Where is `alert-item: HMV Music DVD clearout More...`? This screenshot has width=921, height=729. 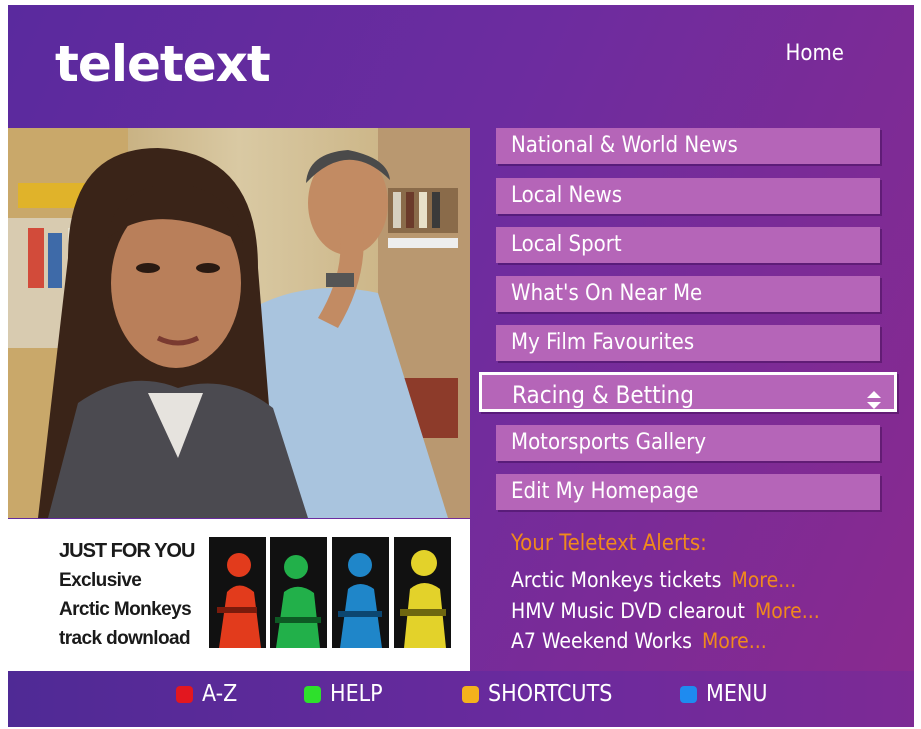 alert-item: HMV Music DVD clearout More... is located at coordinates (665, 611).